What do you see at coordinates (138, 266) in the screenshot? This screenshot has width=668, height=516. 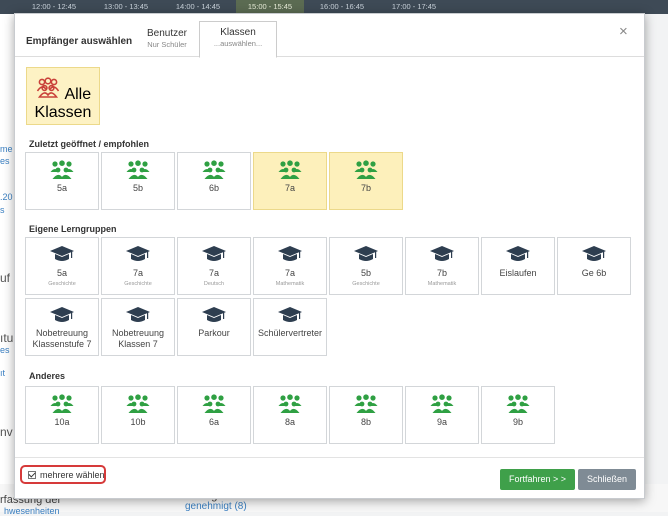 I see `class-tile: 7a Geschichte` at bounding box center [138, 266].